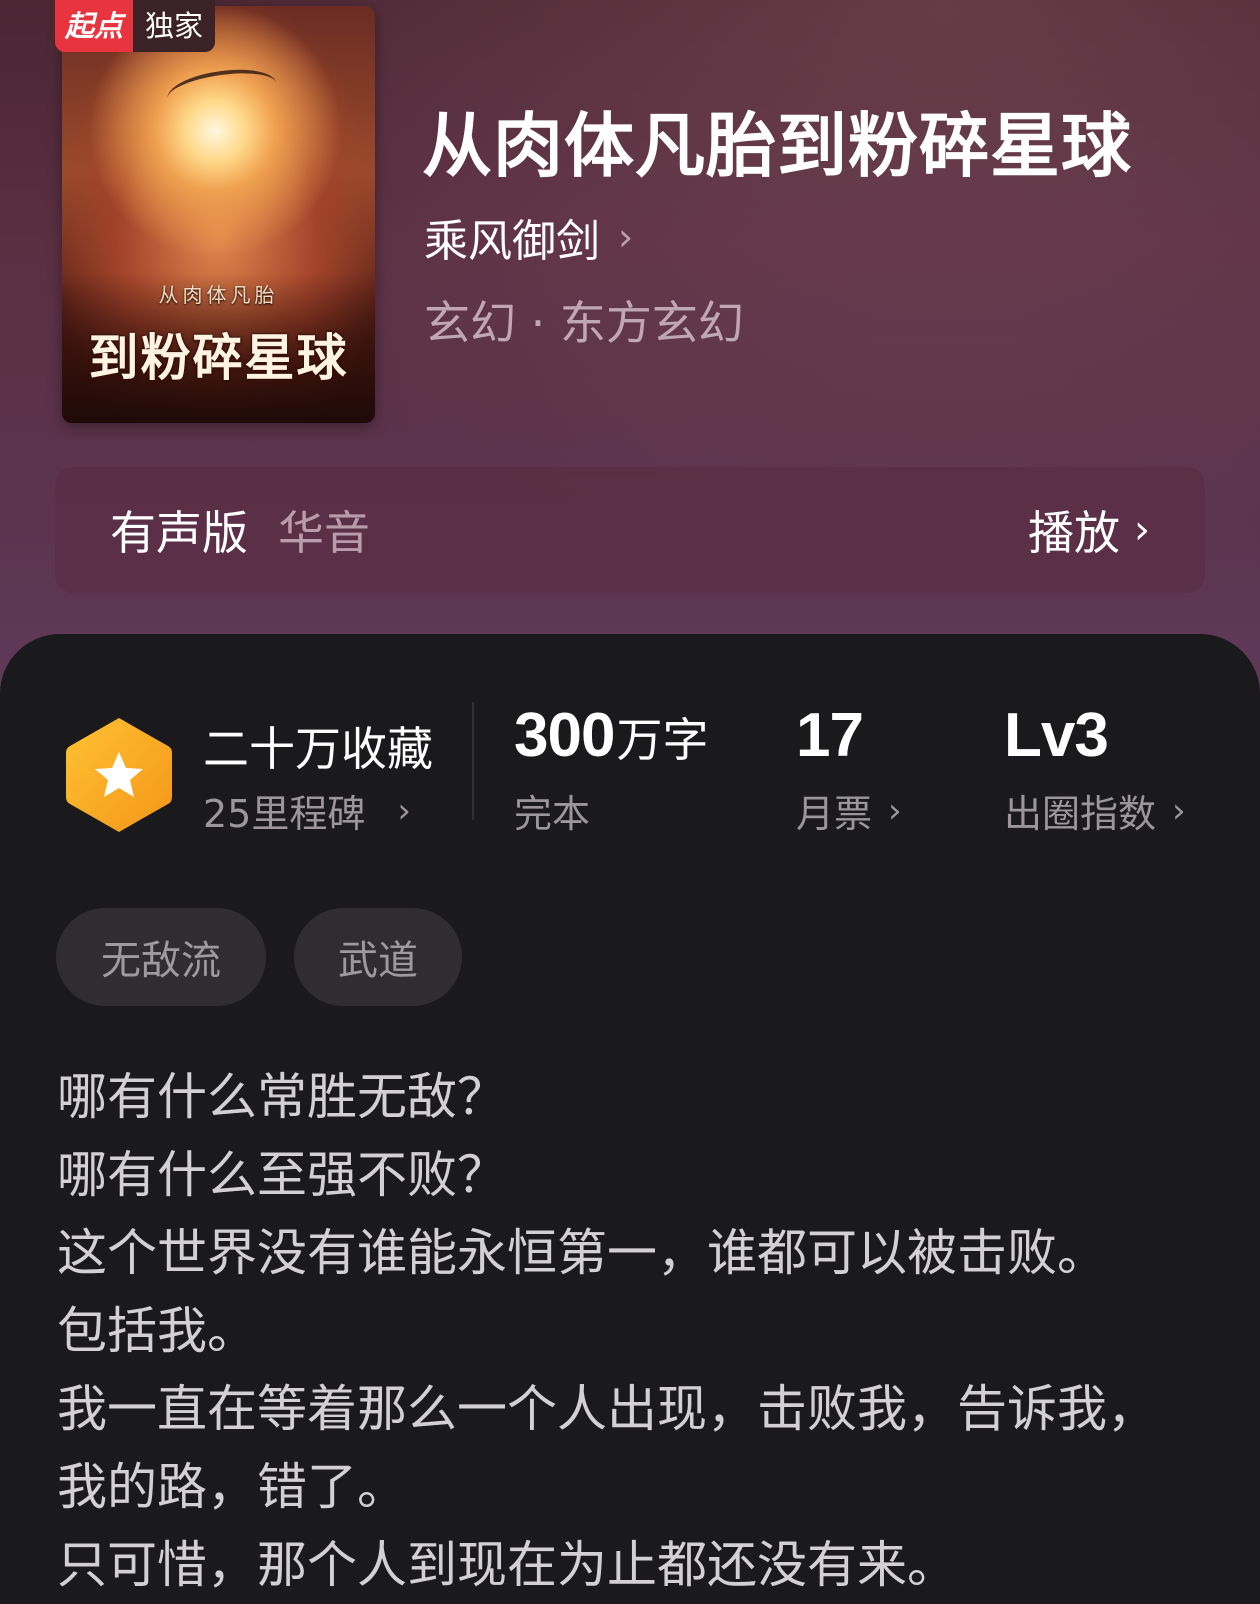  What do you see at coordinates (284, 814) in the screenshot?
I see `milestones-label: 25里程碑` at bounding box center [284, 814].